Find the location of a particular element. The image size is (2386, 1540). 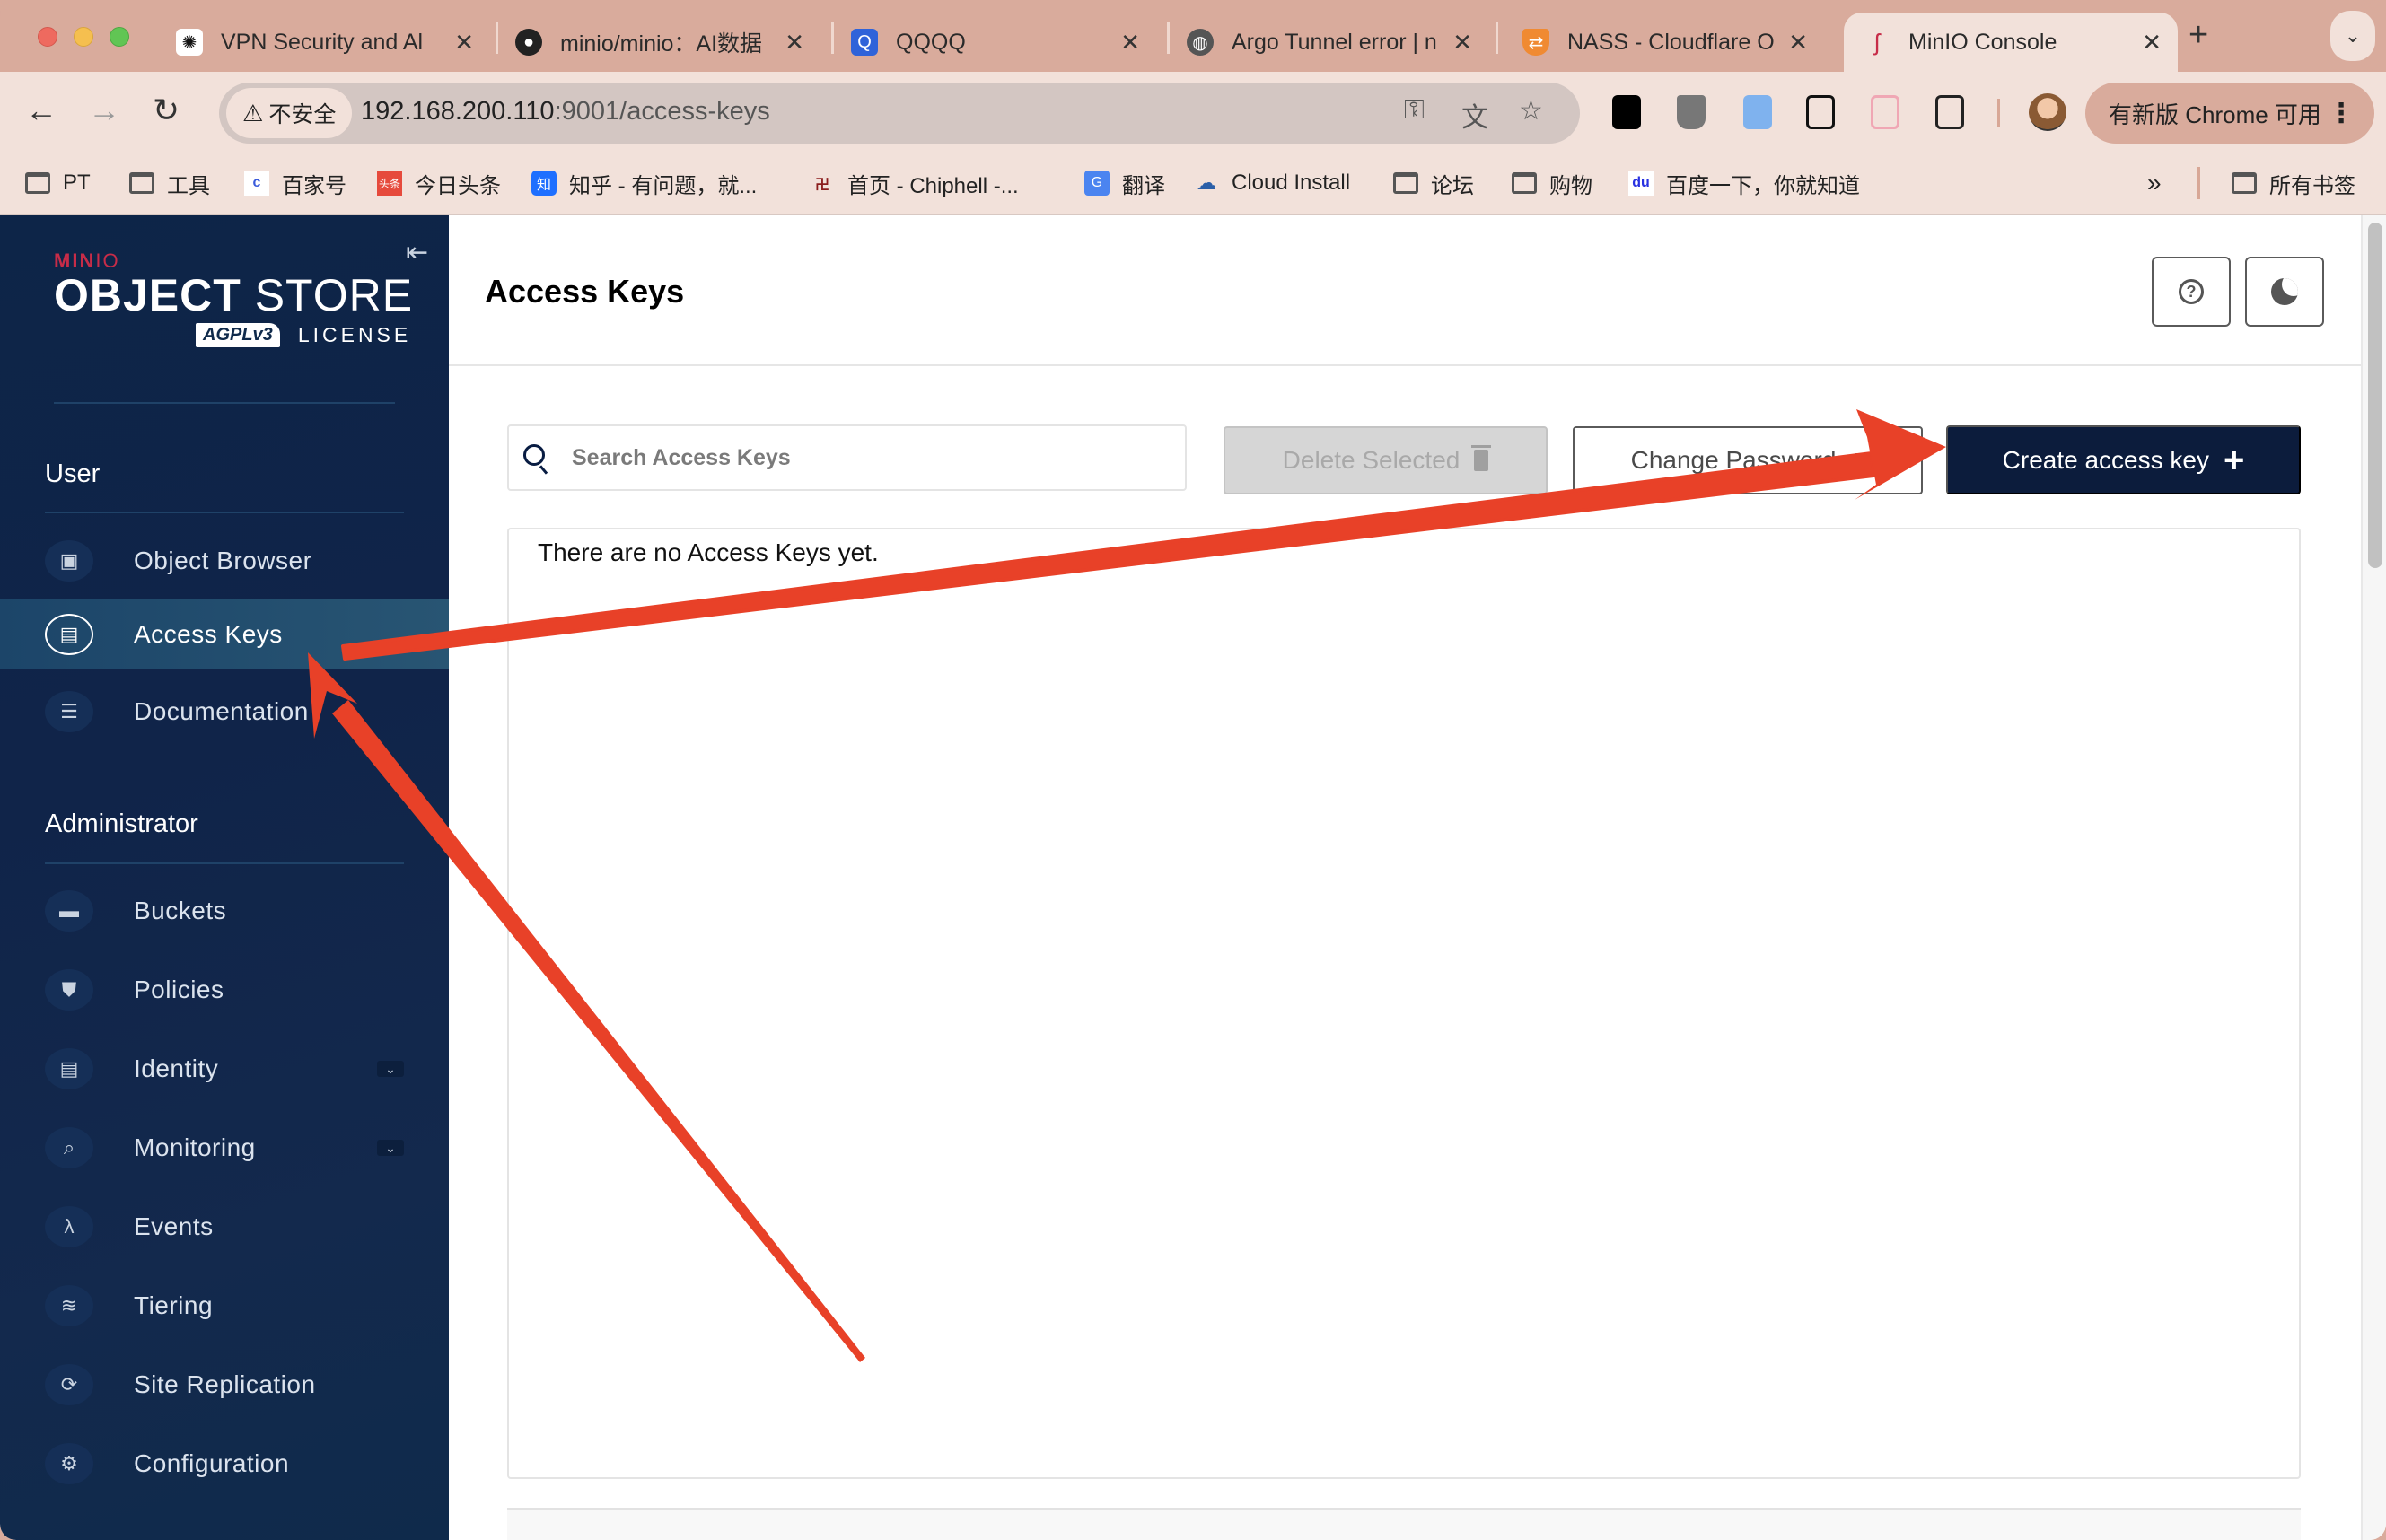

sidebar-item-documentation: ☰ Documentation is located at coordinates (224, 712).